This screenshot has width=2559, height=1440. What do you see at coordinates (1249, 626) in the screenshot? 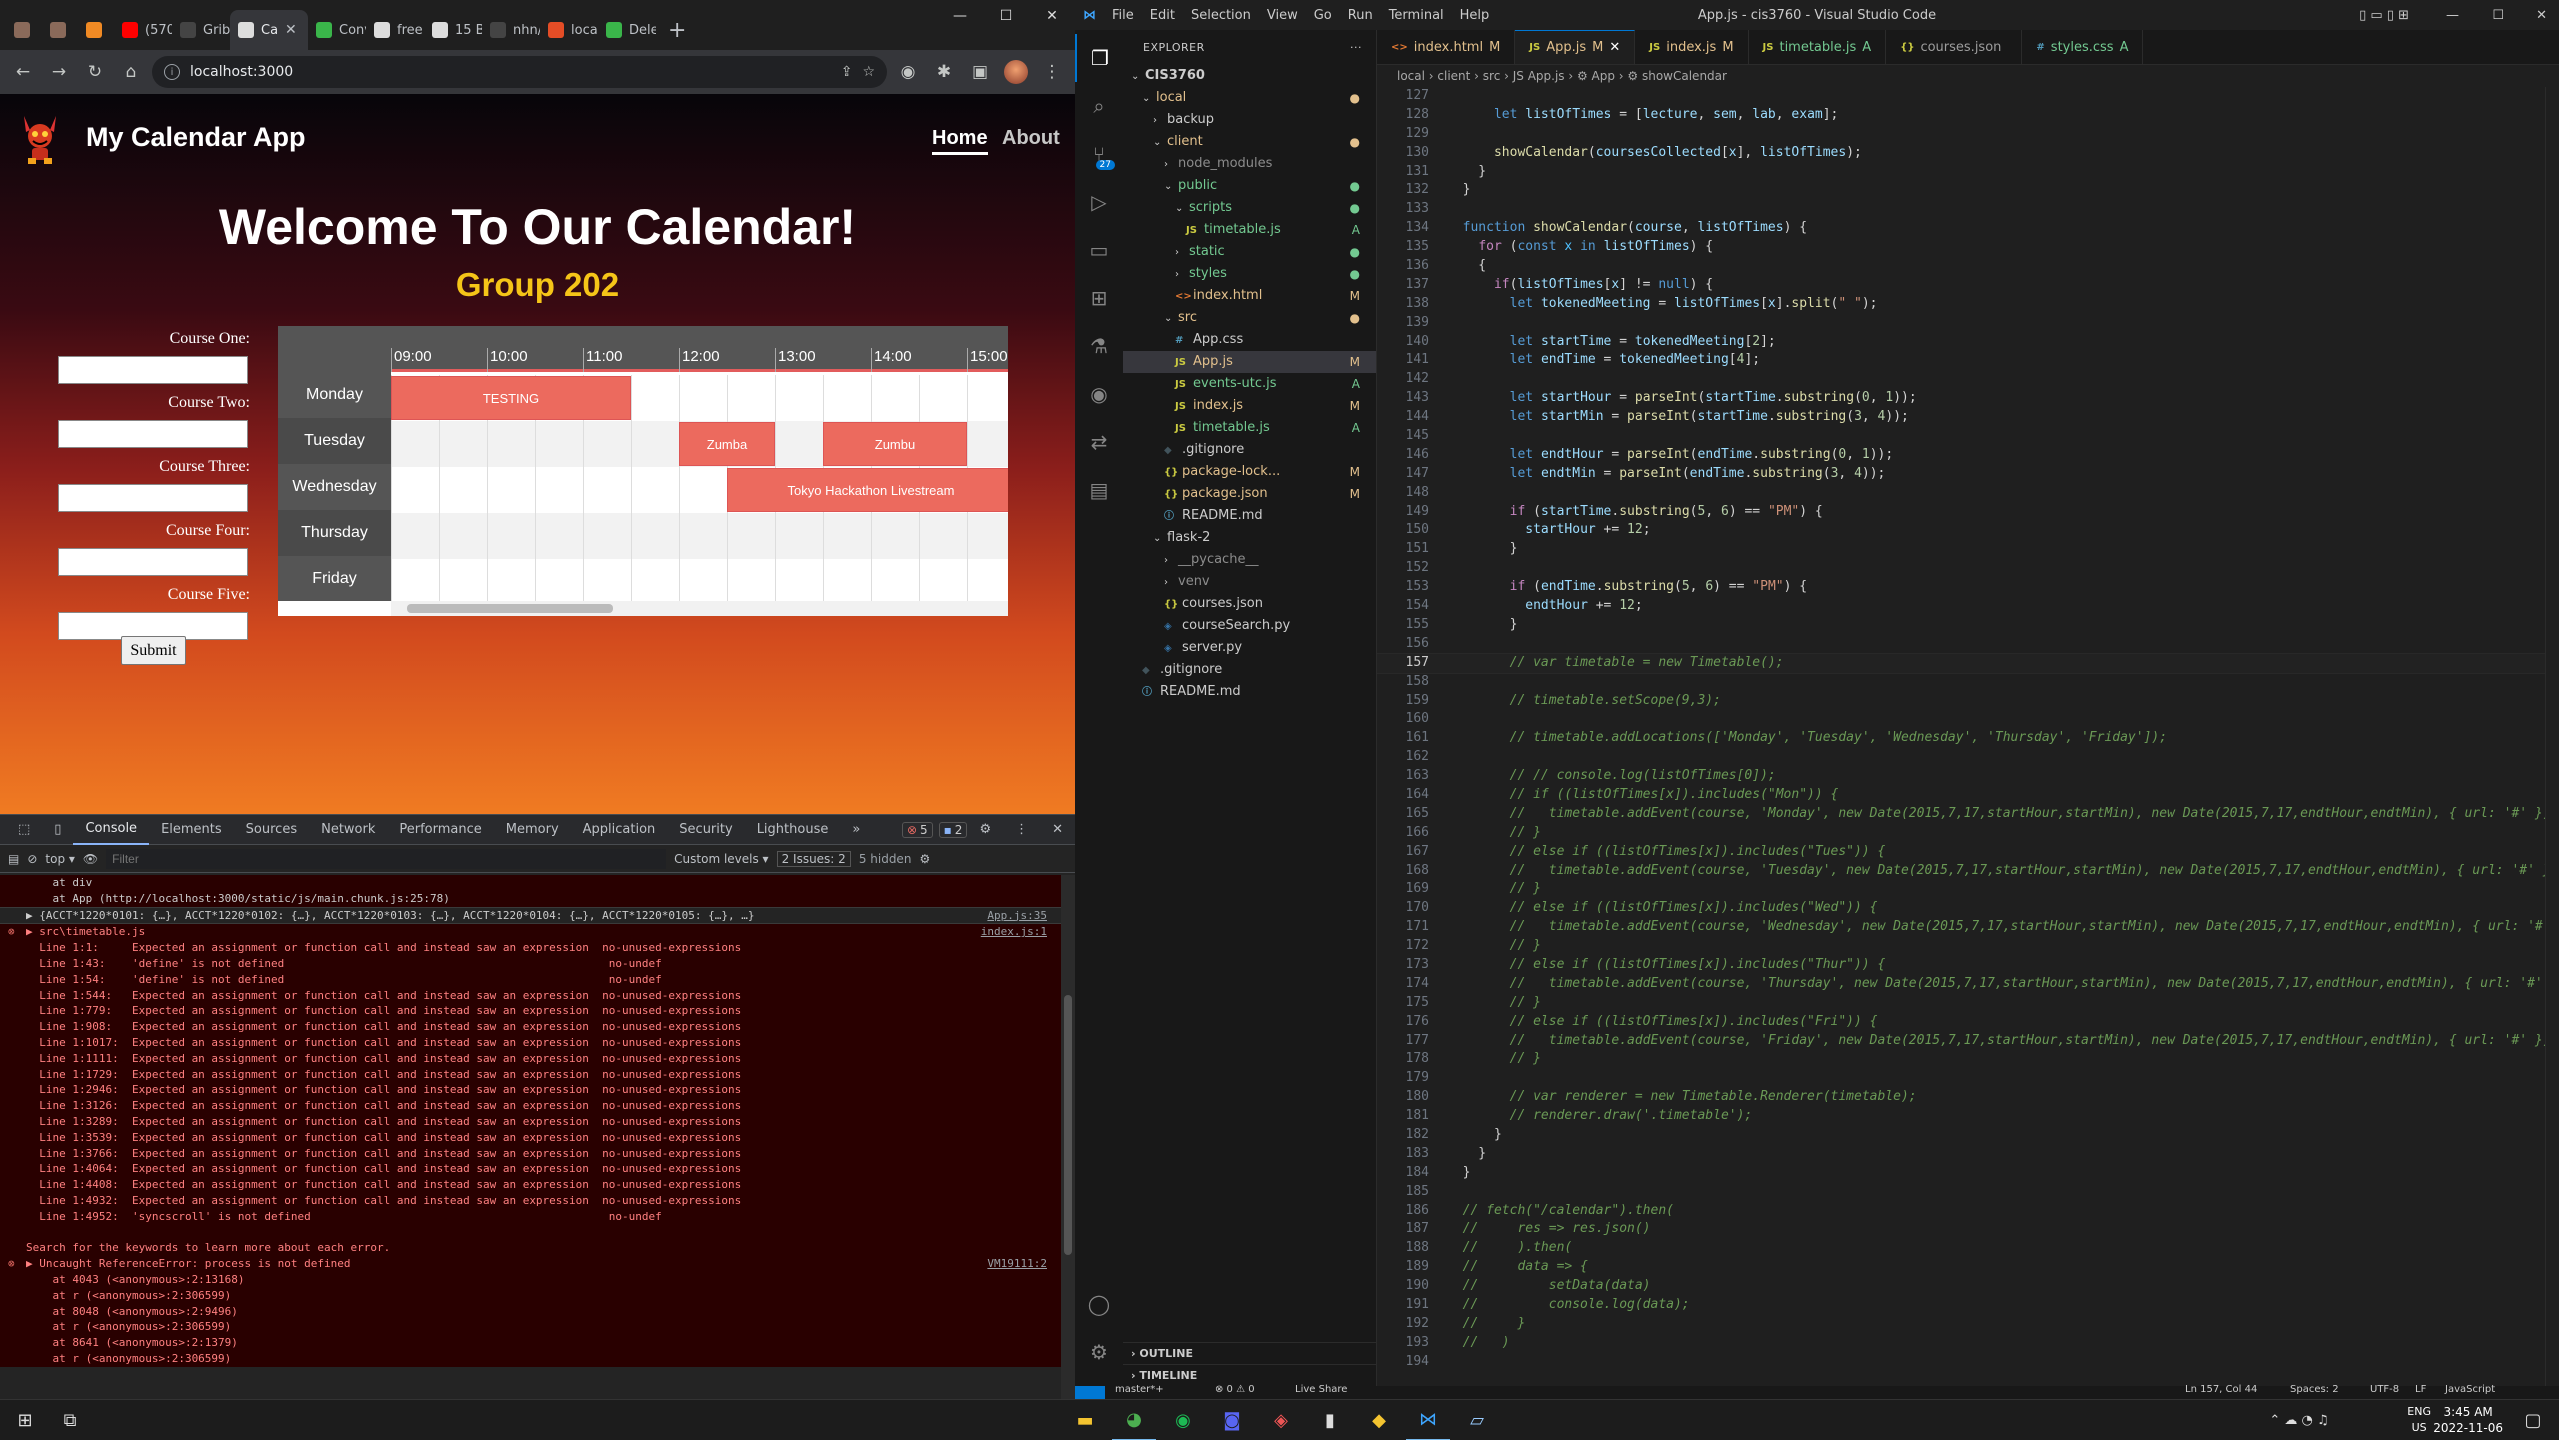
I see `tree-item: ◈ courseSearch.py` at bounding box center [1249, 626].